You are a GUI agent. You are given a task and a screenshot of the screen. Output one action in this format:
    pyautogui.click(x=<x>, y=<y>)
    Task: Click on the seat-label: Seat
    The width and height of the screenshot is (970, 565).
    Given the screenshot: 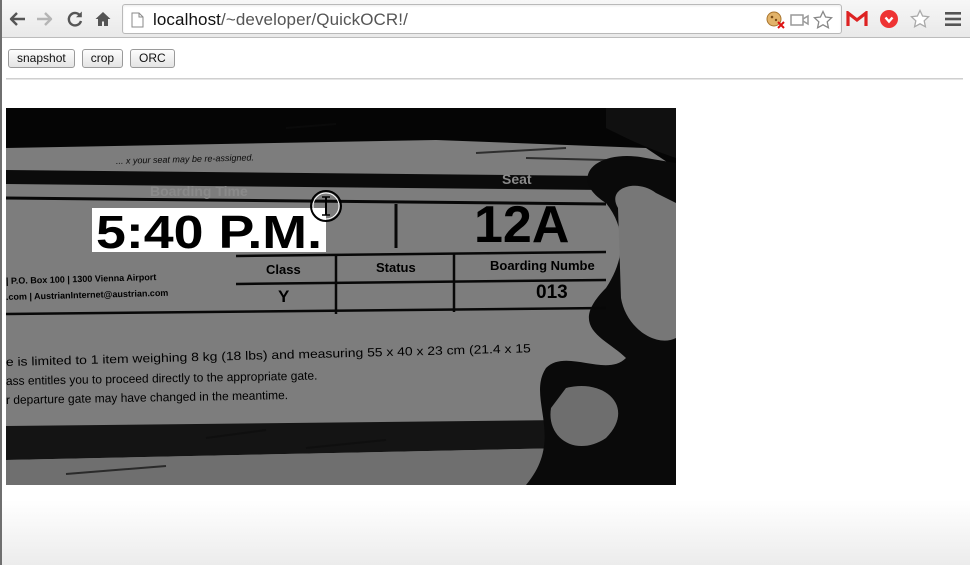 What is the action you would take?
    pyautogui.click(x=517, y=179)
    